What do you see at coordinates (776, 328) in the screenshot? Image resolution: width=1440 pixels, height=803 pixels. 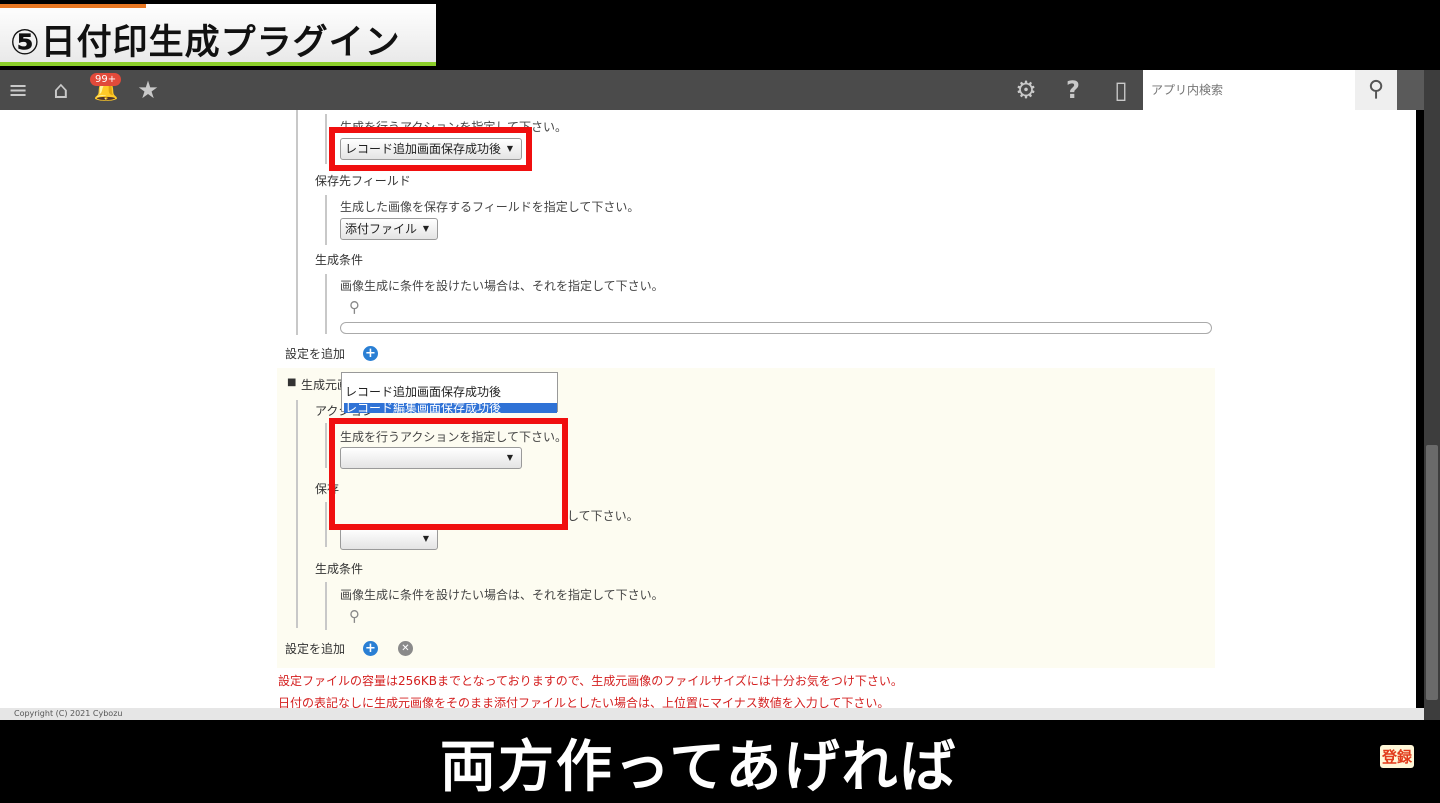 I see `condition-input-bar` at bounding box center [776, 328].